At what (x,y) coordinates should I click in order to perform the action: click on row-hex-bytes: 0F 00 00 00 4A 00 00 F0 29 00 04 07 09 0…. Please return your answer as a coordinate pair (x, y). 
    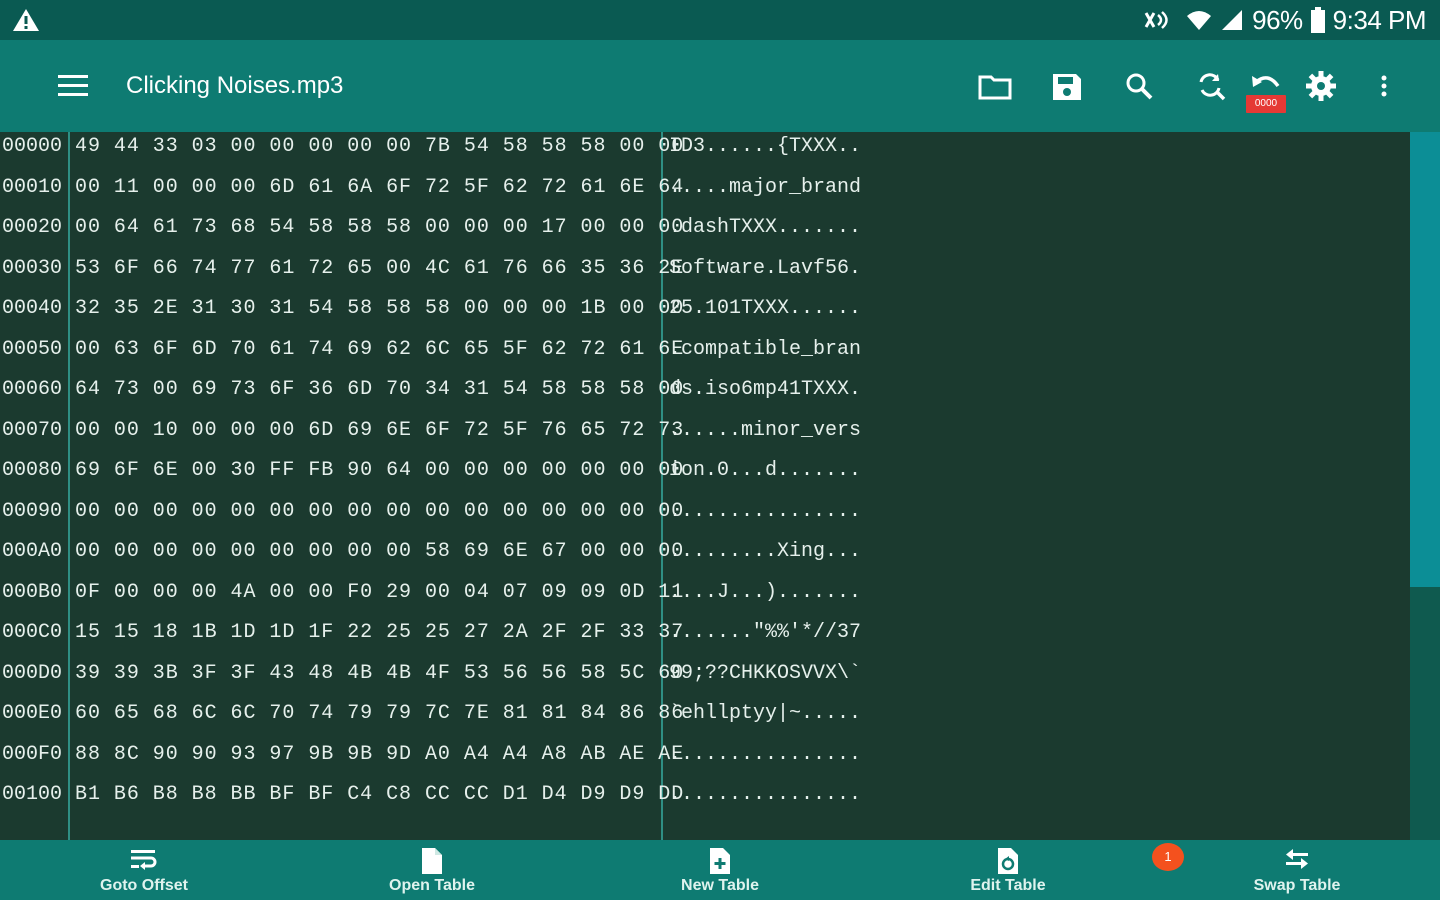
    Looking at the image, I should click on (379, 593).